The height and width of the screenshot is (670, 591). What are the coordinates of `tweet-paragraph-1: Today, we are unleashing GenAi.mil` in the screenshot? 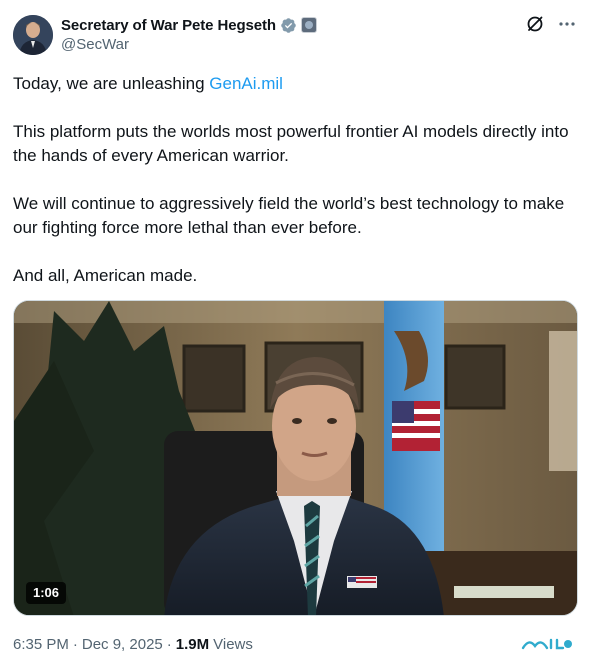 It's located at (295, 84).